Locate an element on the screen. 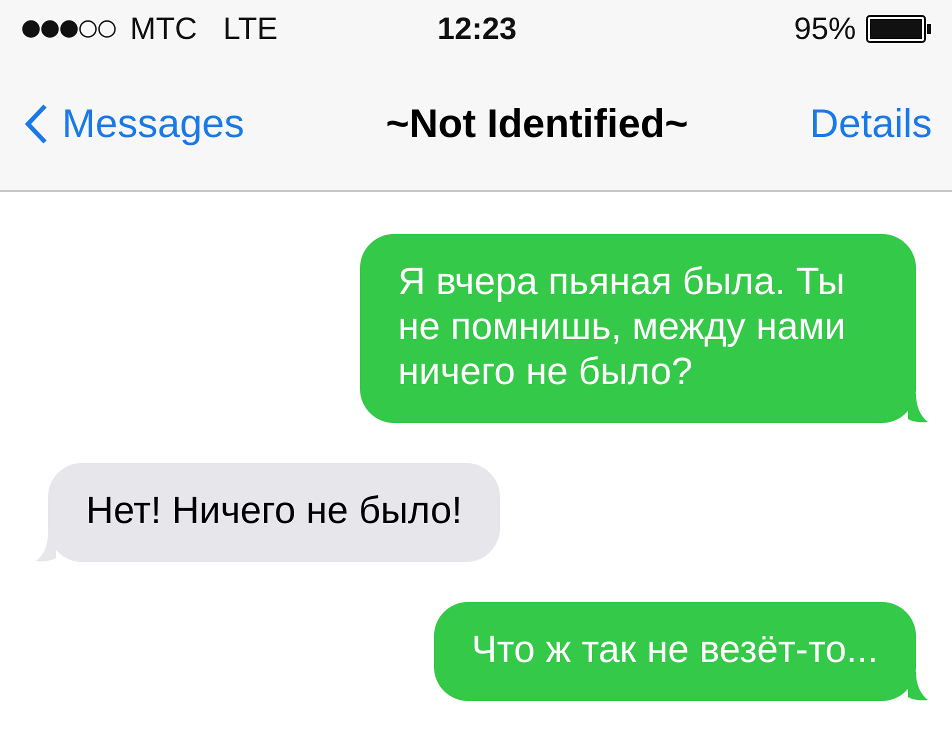  signal-icon is located at coordinates (70, 29).